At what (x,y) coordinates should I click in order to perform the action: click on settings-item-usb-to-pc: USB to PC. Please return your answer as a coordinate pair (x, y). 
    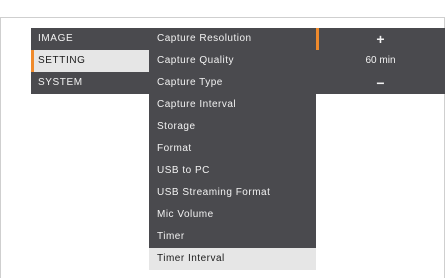
    Looking at the image, I should click on (232, 171).